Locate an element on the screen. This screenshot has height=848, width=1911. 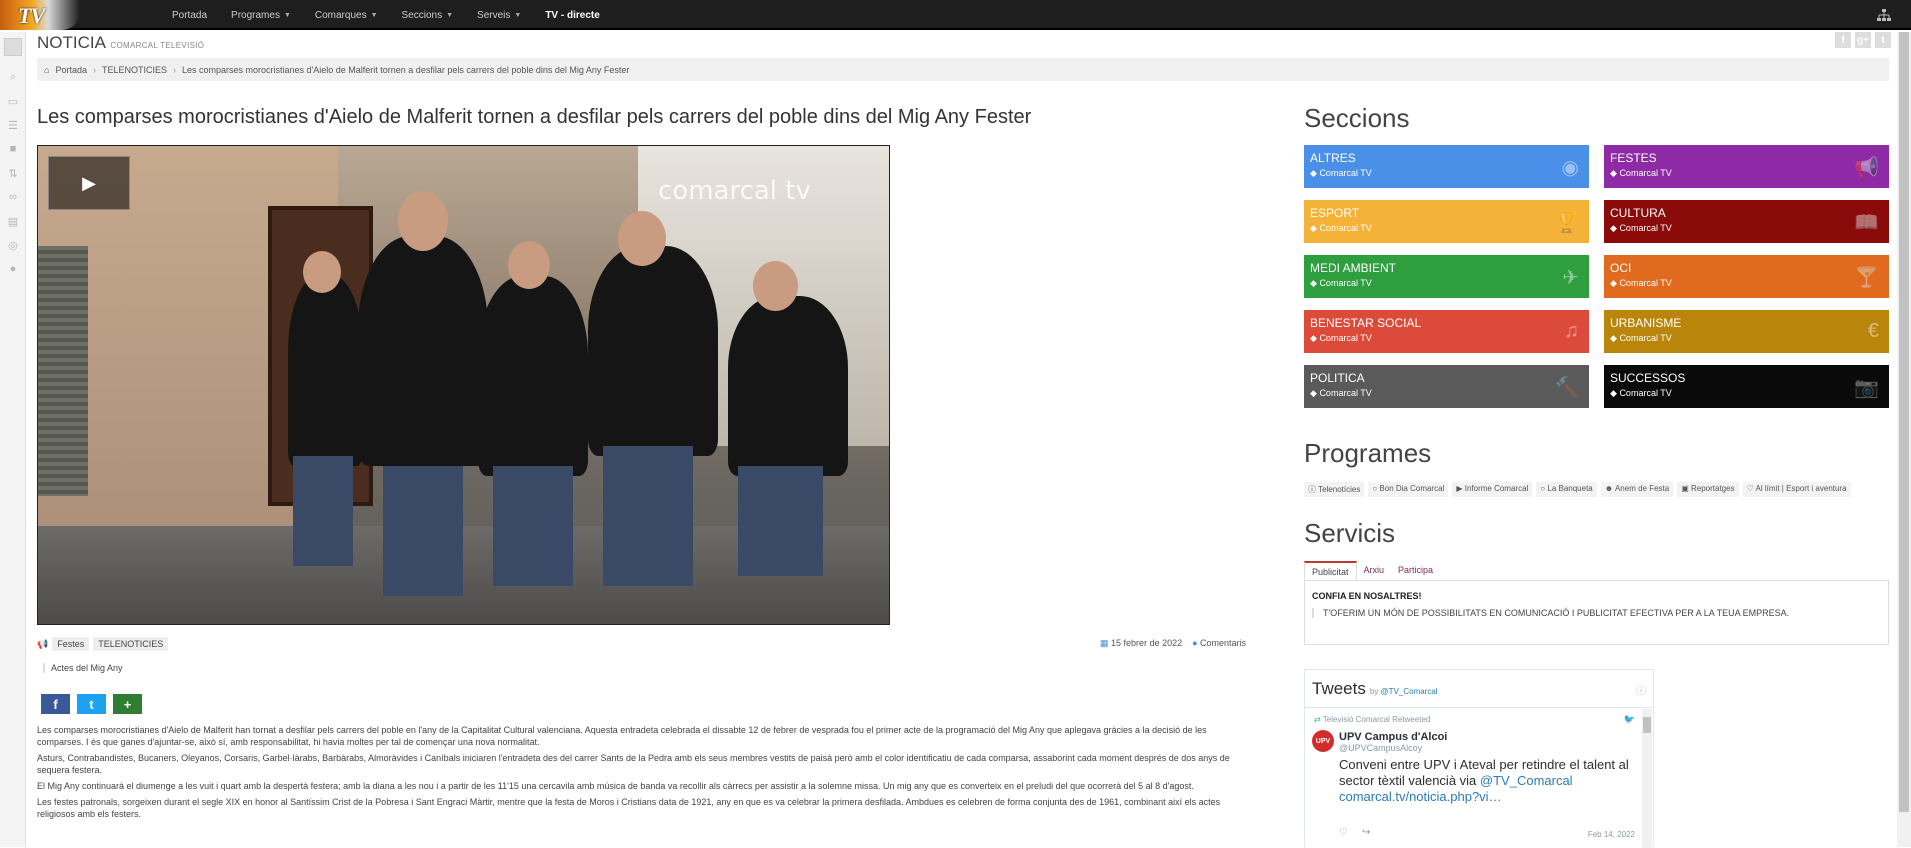
comments-link: Comentaris is located at coordinates (1223, 643).